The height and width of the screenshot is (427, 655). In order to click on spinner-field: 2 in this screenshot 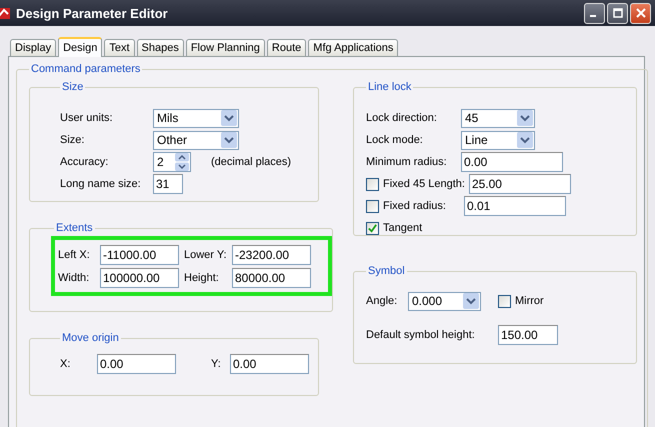, I will do `click(172, 162)`.